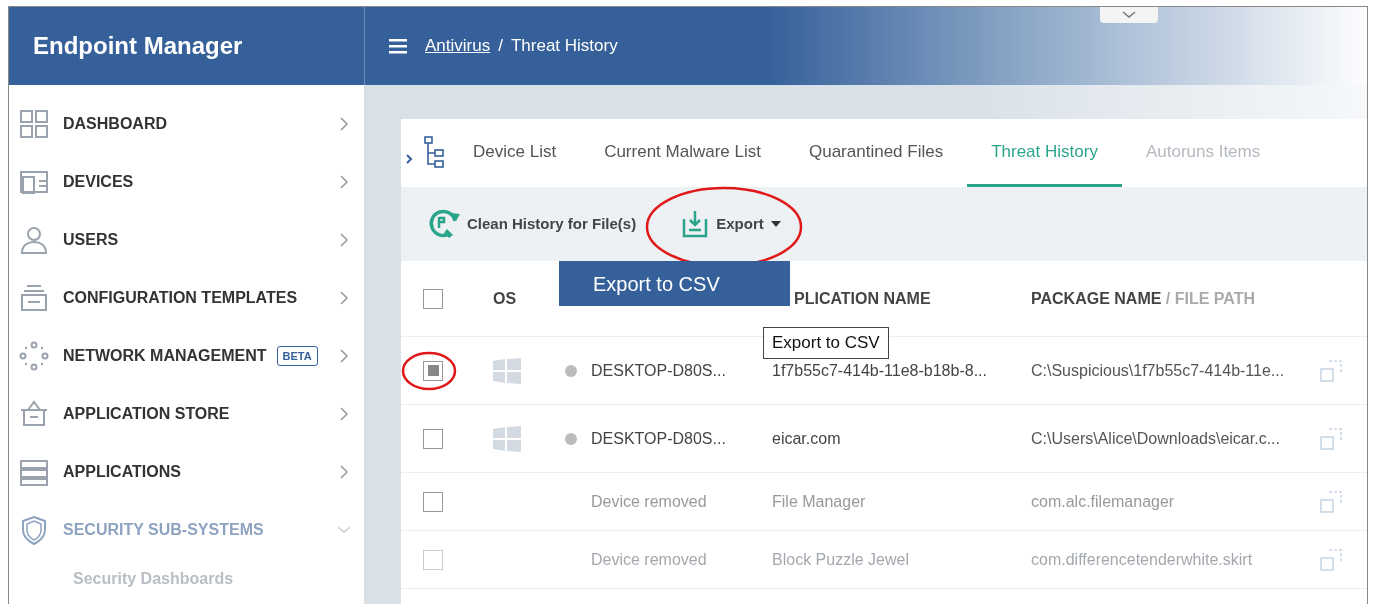 The height and width of the screenshot is (604, 1375). Describe the element at coordinates (186, 414) in the screenshot. I see `sidebar-item: APPLICATION STORE` at that location.